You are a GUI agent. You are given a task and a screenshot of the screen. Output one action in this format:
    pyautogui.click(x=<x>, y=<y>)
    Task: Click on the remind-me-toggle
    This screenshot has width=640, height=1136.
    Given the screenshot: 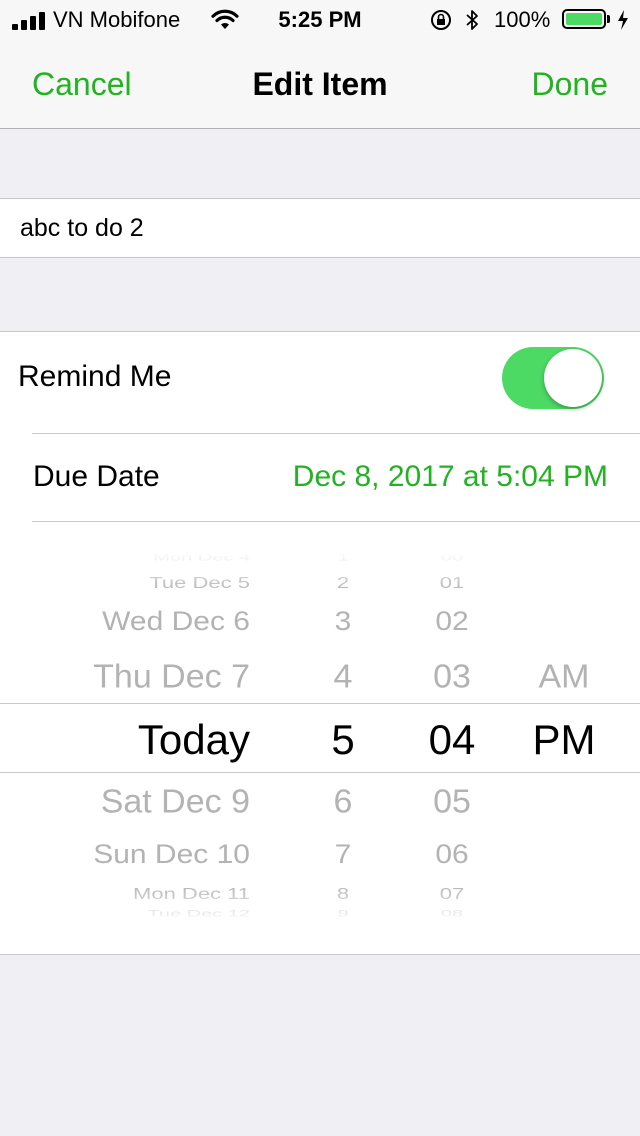 What is the action you would take?
    pyautogui.click(x=553, y=378)
    